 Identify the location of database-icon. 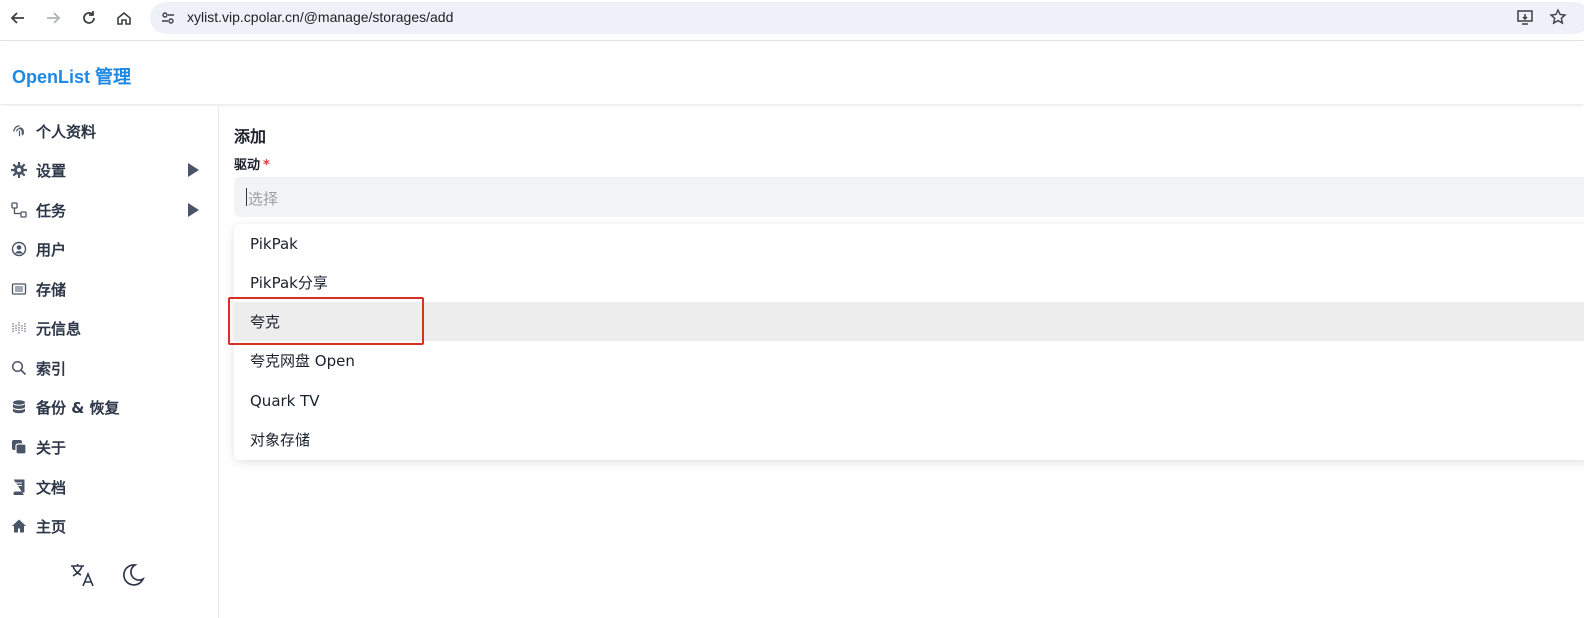
(19, 407).